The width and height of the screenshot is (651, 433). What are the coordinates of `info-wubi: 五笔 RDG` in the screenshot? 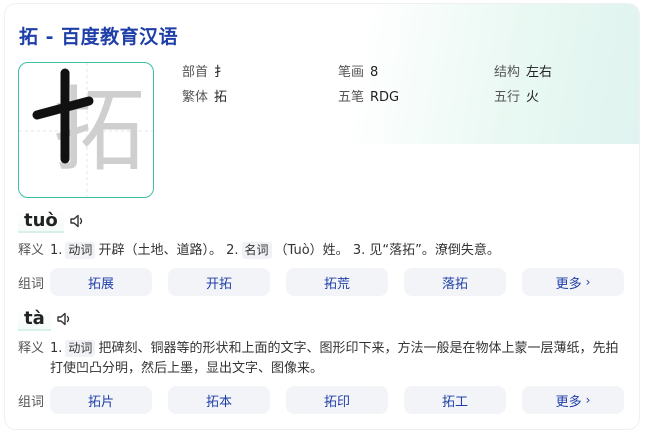 It's located at (369, 97).